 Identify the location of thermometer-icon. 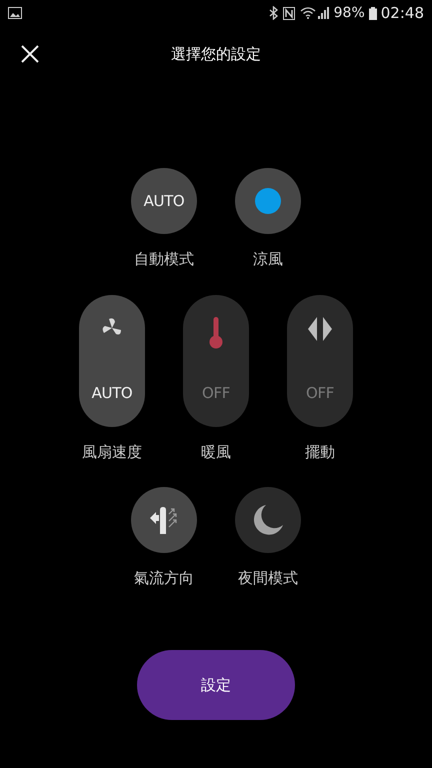
(216, 332).